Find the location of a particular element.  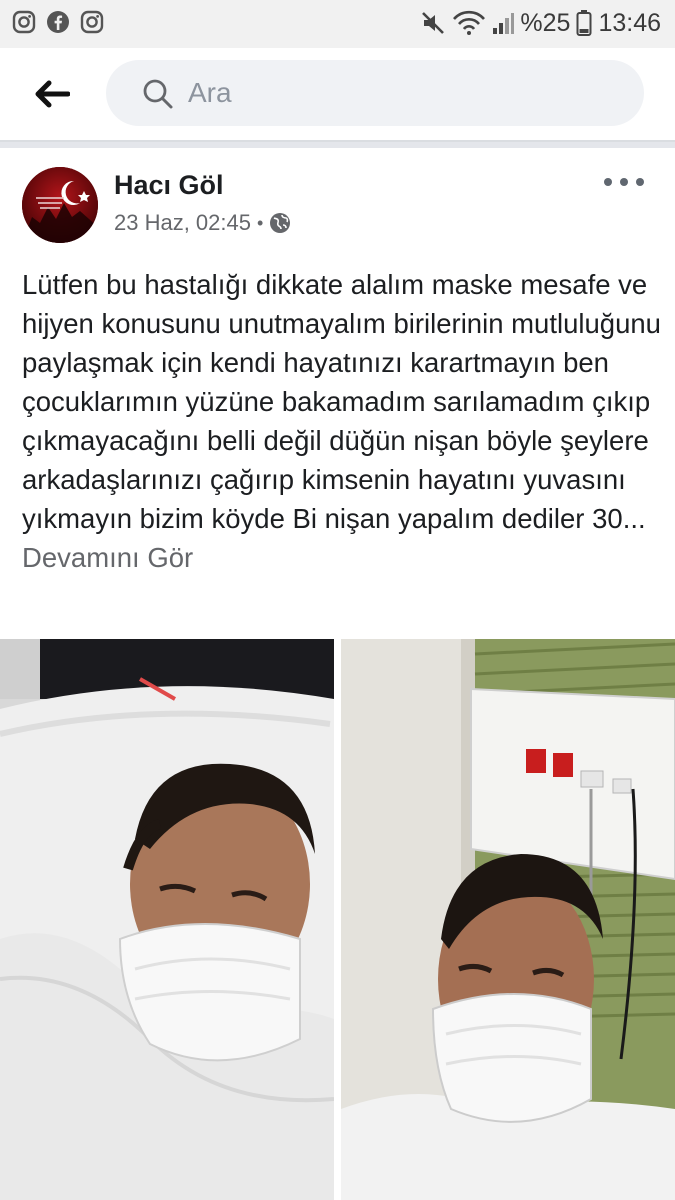

wifi-icon is located at coordinates (469, 22).